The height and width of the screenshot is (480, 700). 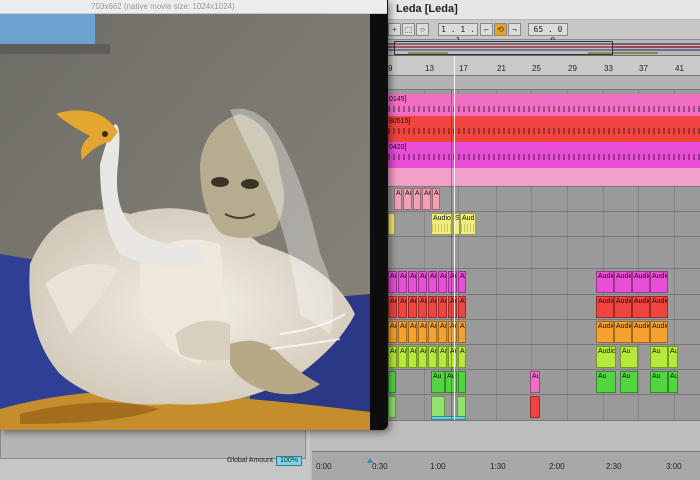 What do you see at coordinates (514, 29) in the screenshot?
I see `punch-out-icon: ¬` at bounding box center [514, 29].